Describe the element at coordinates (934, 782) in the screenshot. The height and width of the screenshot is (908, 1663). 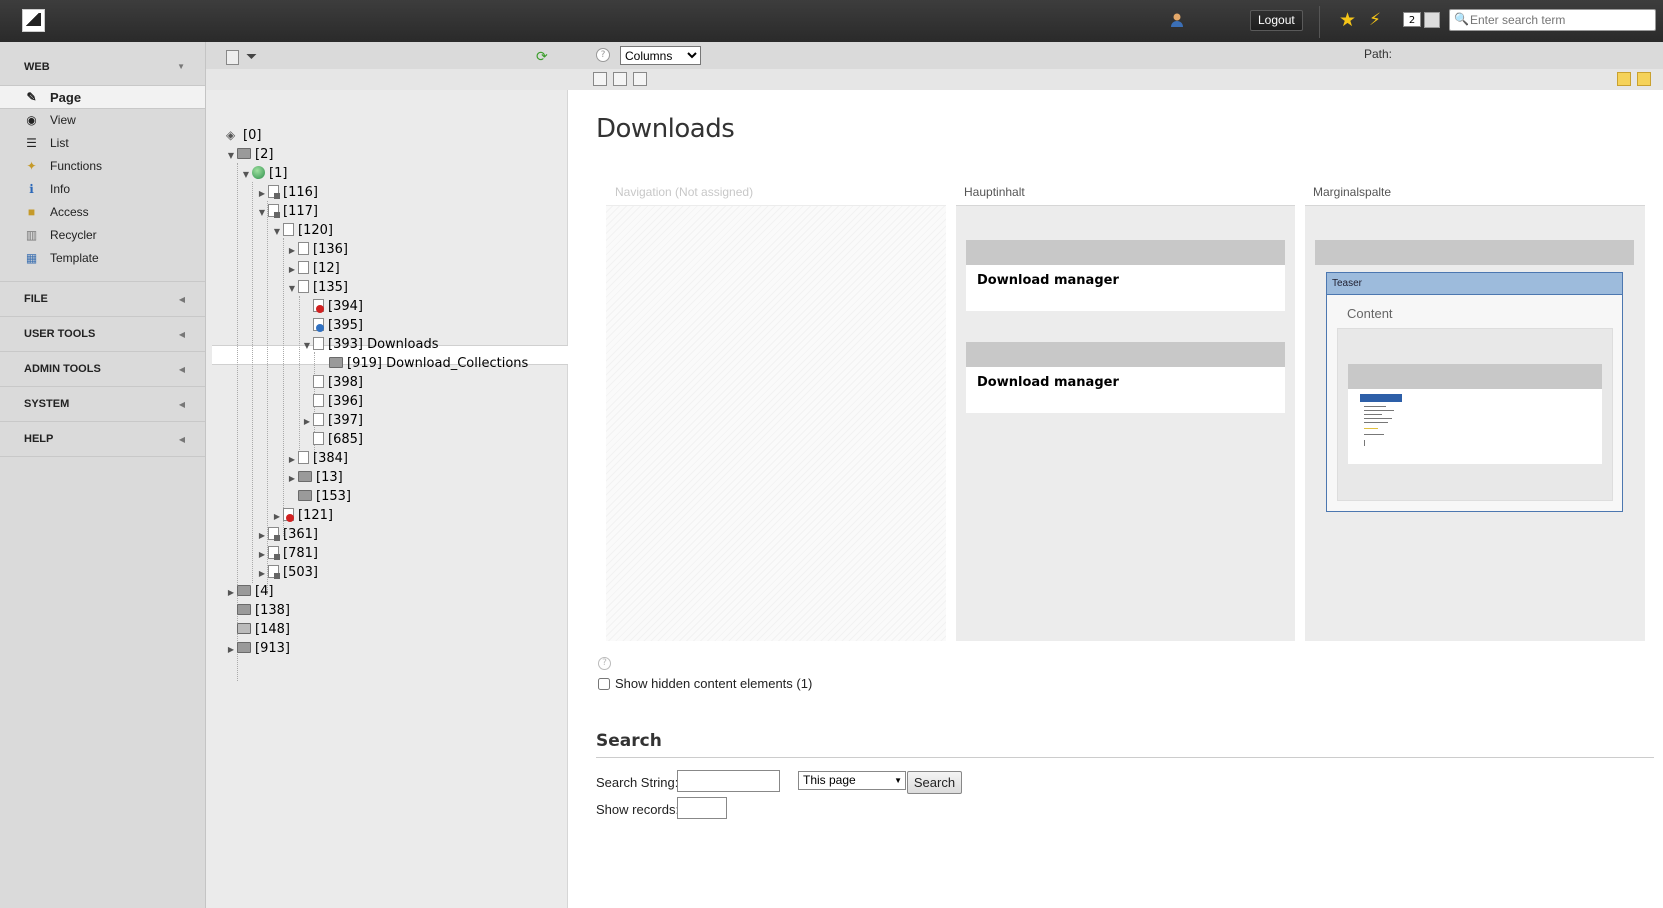
I see `search-button: Search` at that location.